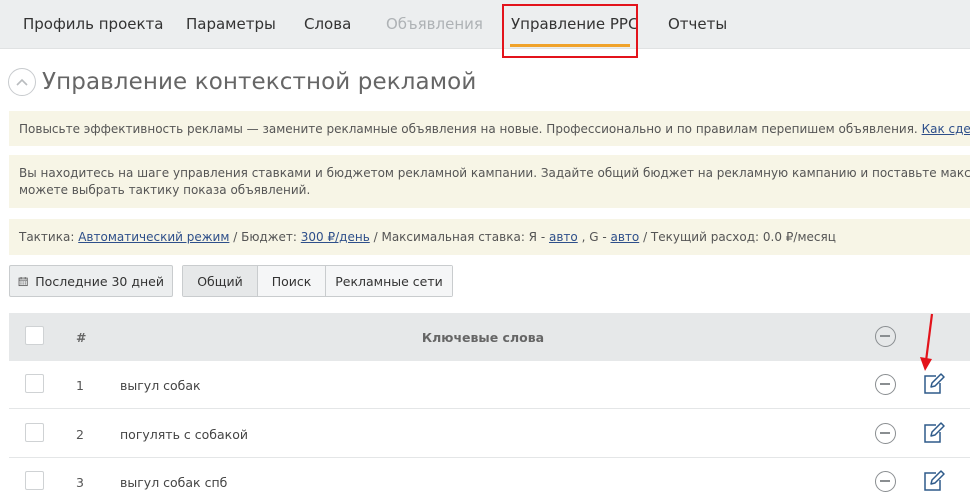  I want to click on segment-search: Поиск, so click(292, 281).